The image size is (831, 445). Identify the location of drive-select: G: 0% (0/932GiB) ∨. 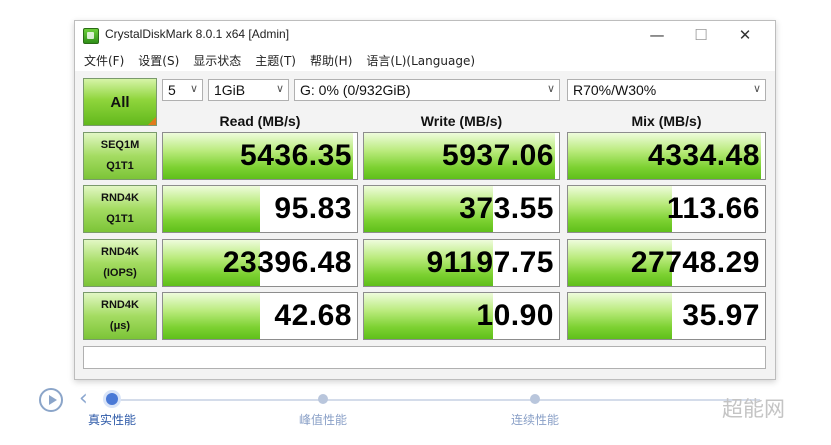
(427, 90).